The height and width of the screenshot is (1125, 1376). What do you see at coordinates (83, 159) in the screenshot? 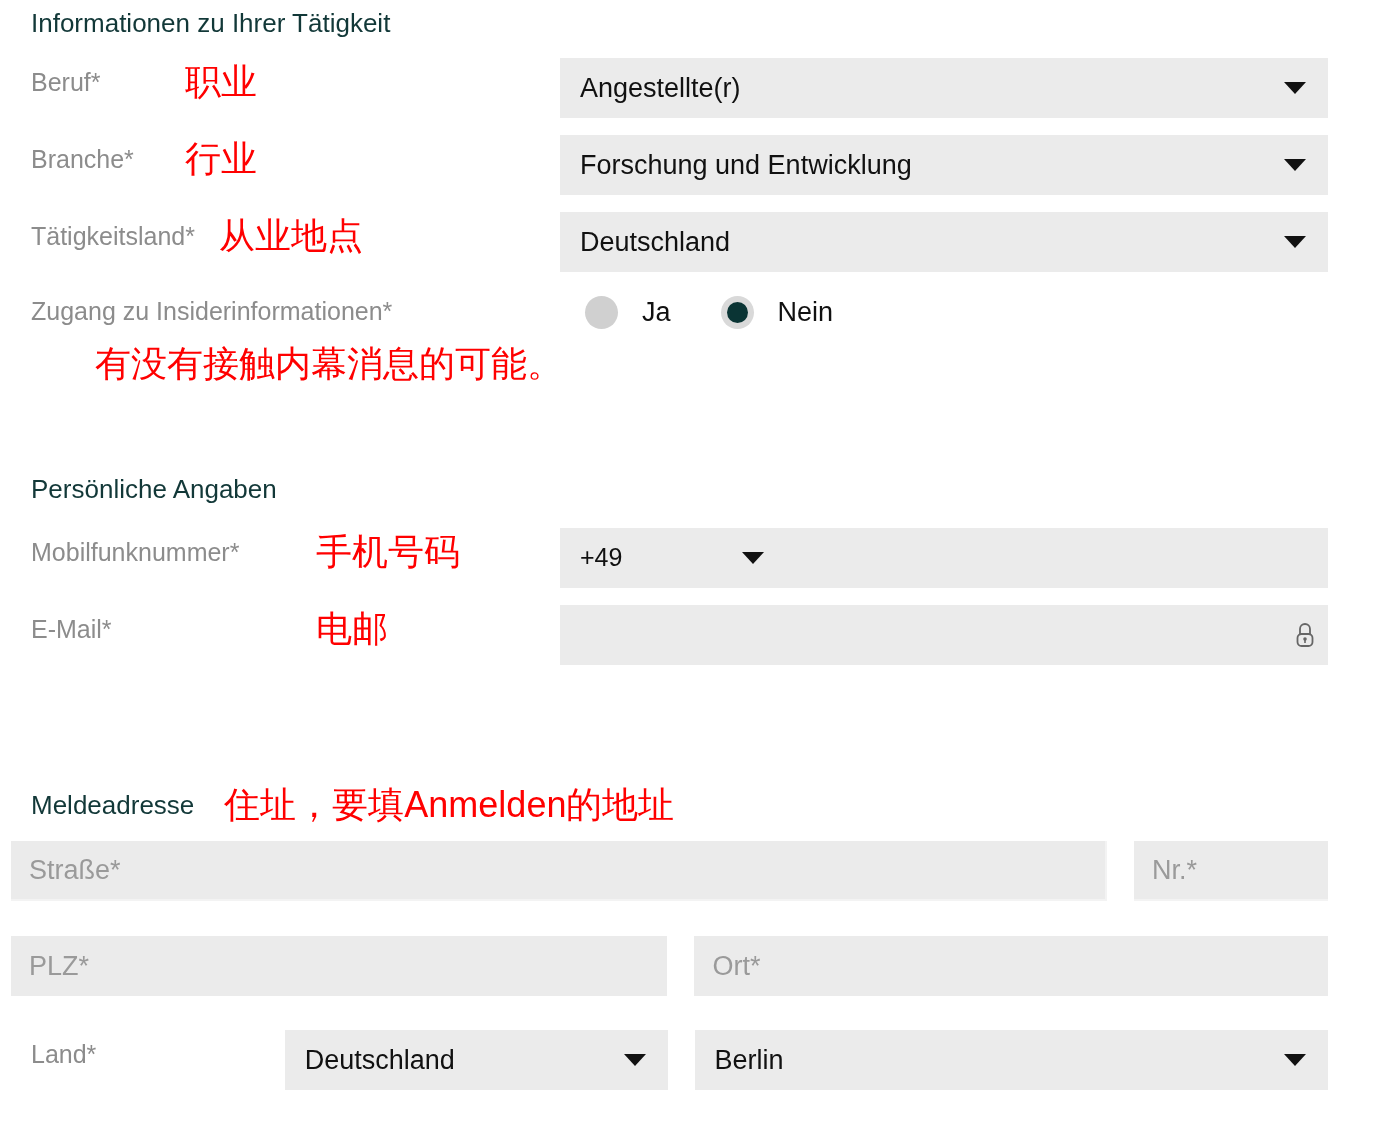
I see `field-label: Branche*` at bounding box center [83, 159].